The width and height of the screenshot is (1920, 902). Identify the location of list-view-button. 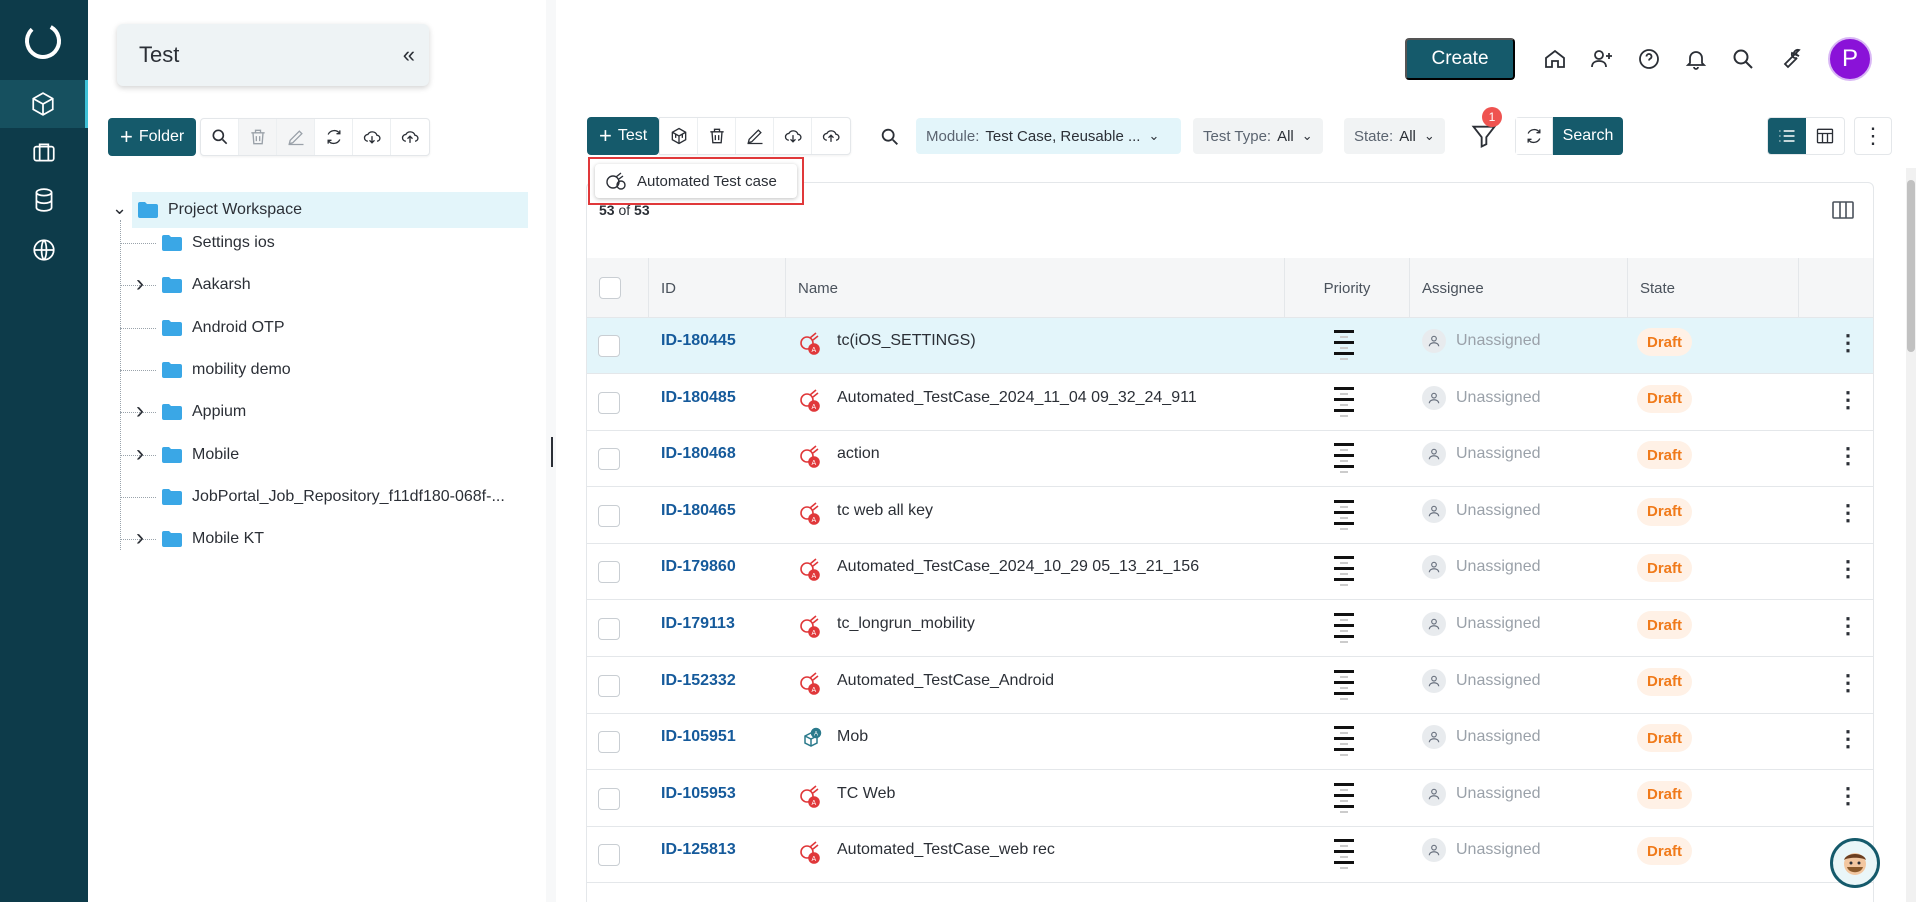
(1787, 136).